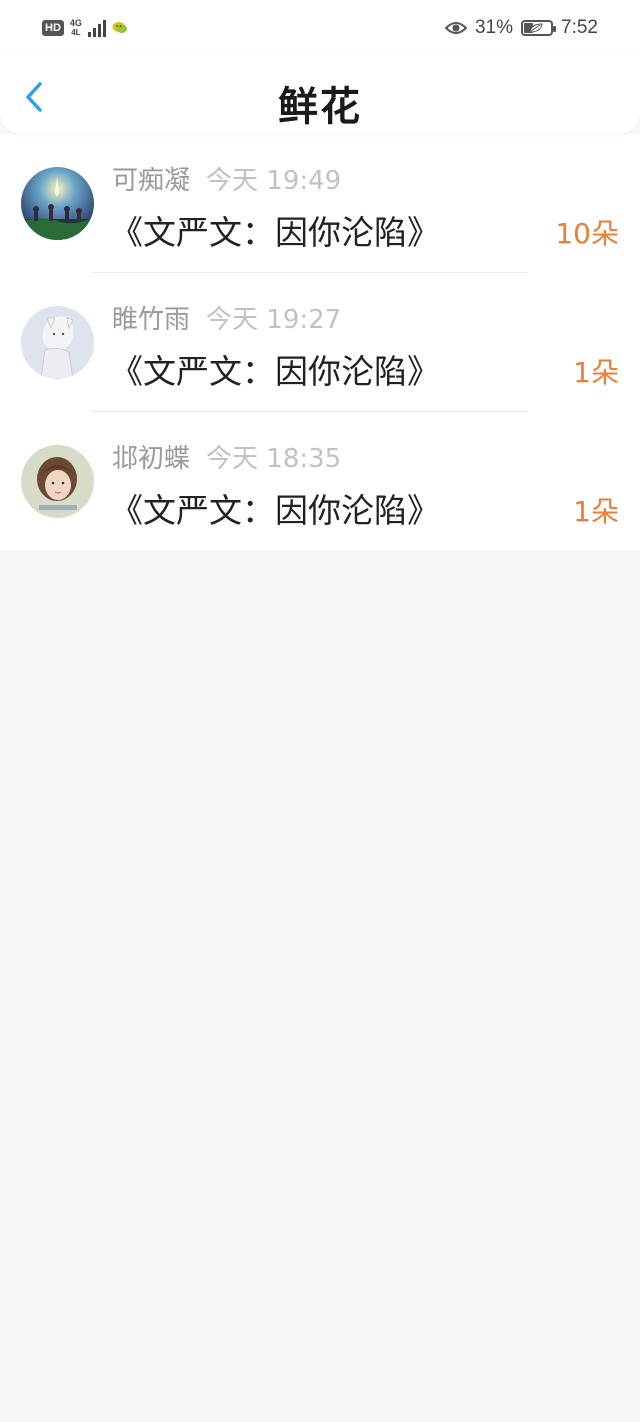 The image size is (640, 1422). What do you see at coordinates (274, 181) in the screenshot?
I see `record-time: 今天 19:49` at bounding box center [274, 181].